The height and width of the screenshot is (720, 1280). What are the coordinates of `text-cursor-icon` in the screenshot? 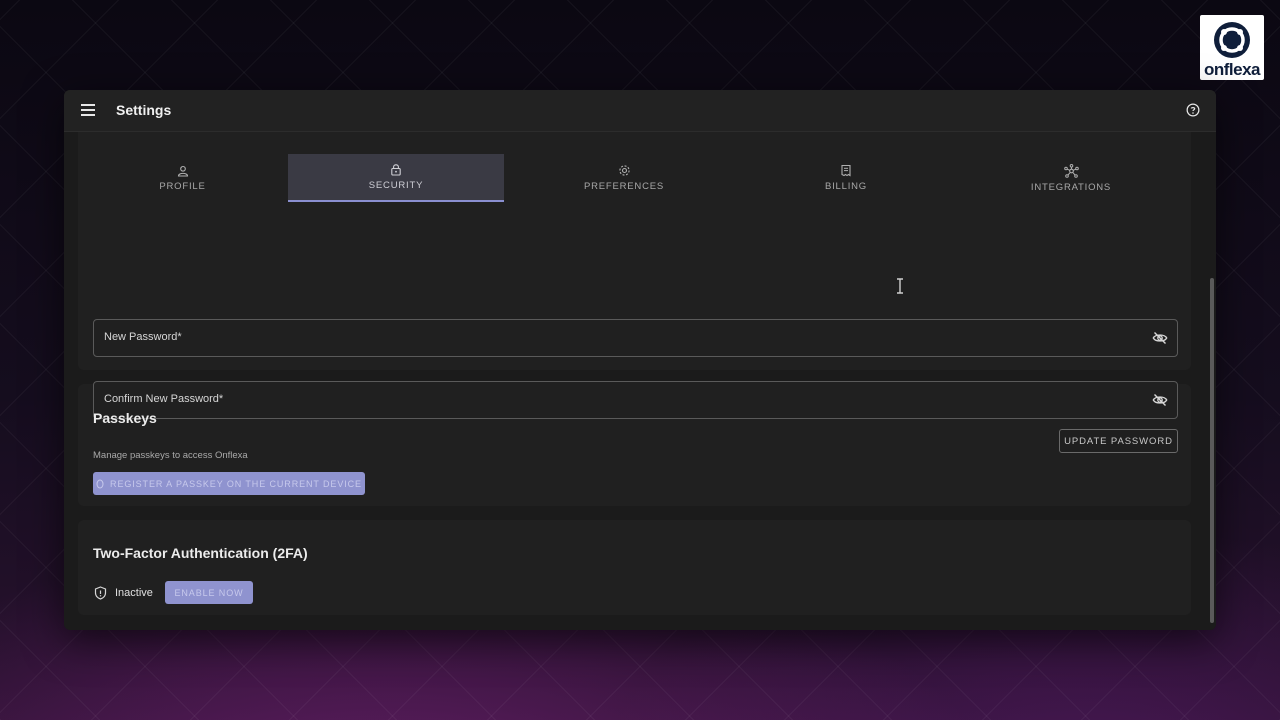 It's located at (900, 286).